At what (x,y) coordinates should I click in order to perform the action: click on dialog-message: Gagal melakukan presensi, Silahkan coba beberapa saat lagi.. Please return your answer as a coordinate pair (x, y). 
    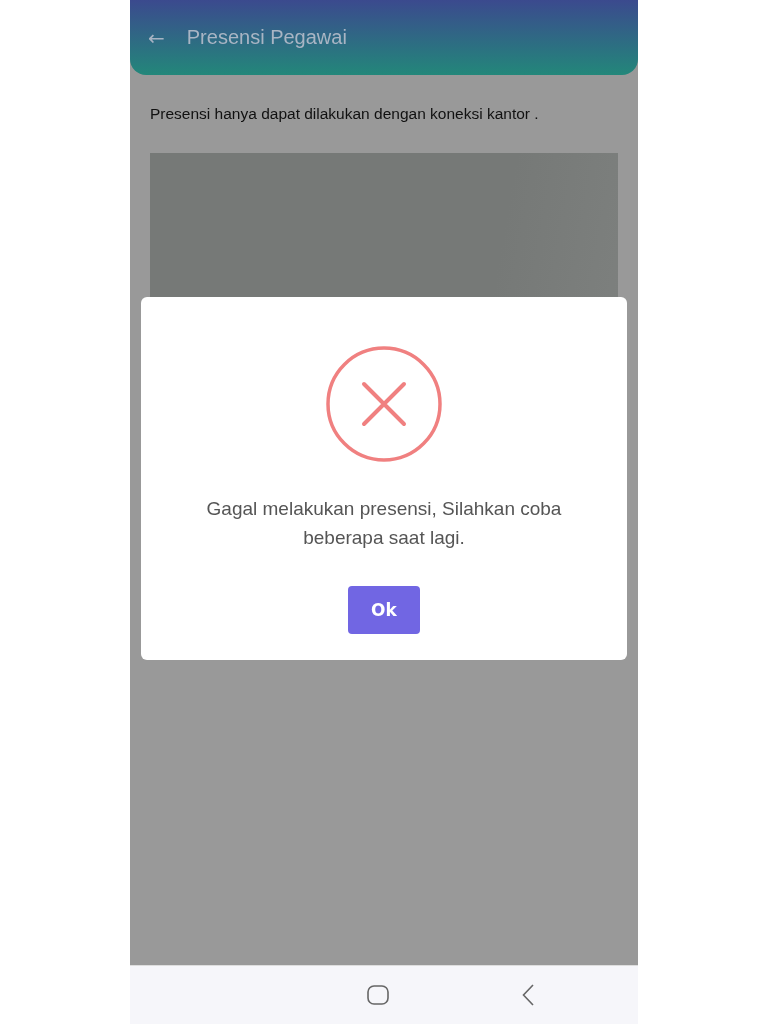
    Looking at the image, I should click on (384, 523).